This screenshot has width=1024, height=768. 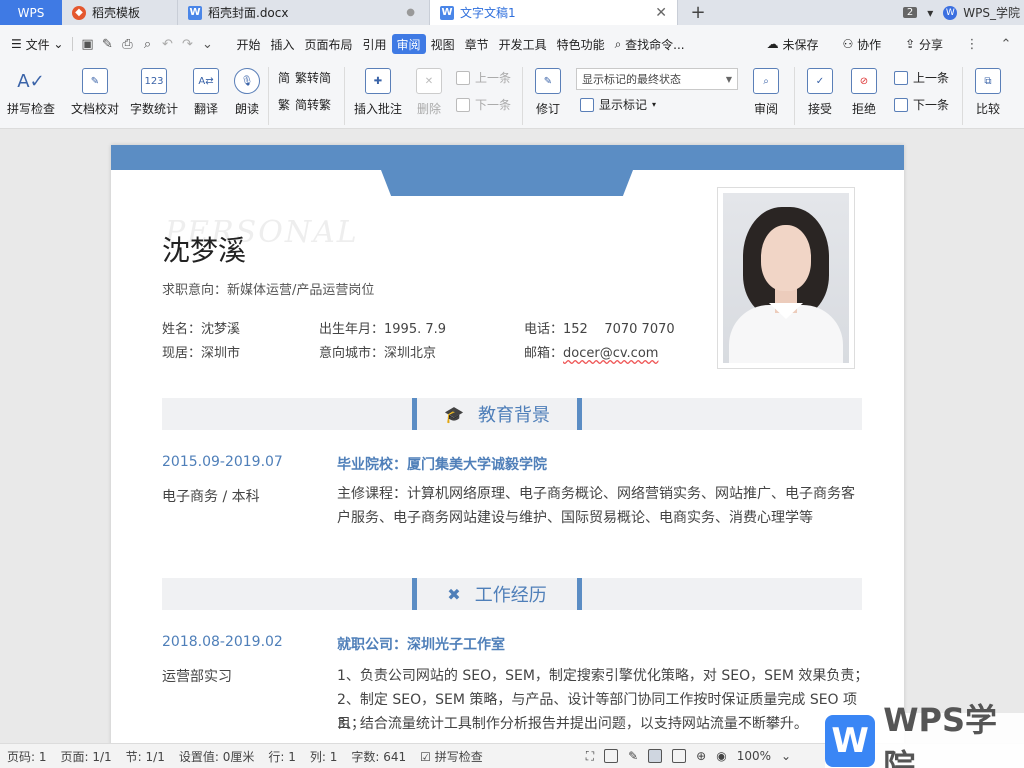 I want to click on user-add-icon: ⚇, so click(x=850, y=44).